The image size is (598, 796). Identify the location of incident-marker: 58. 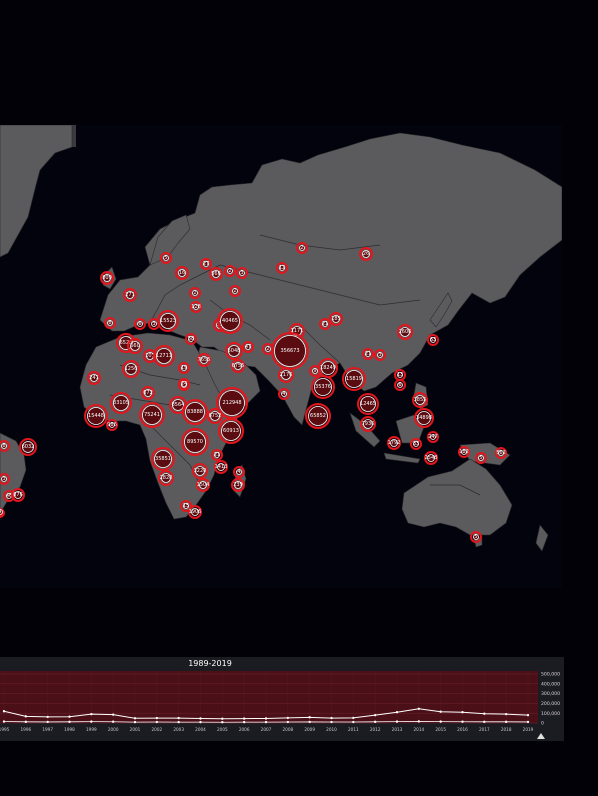
(191, 339).